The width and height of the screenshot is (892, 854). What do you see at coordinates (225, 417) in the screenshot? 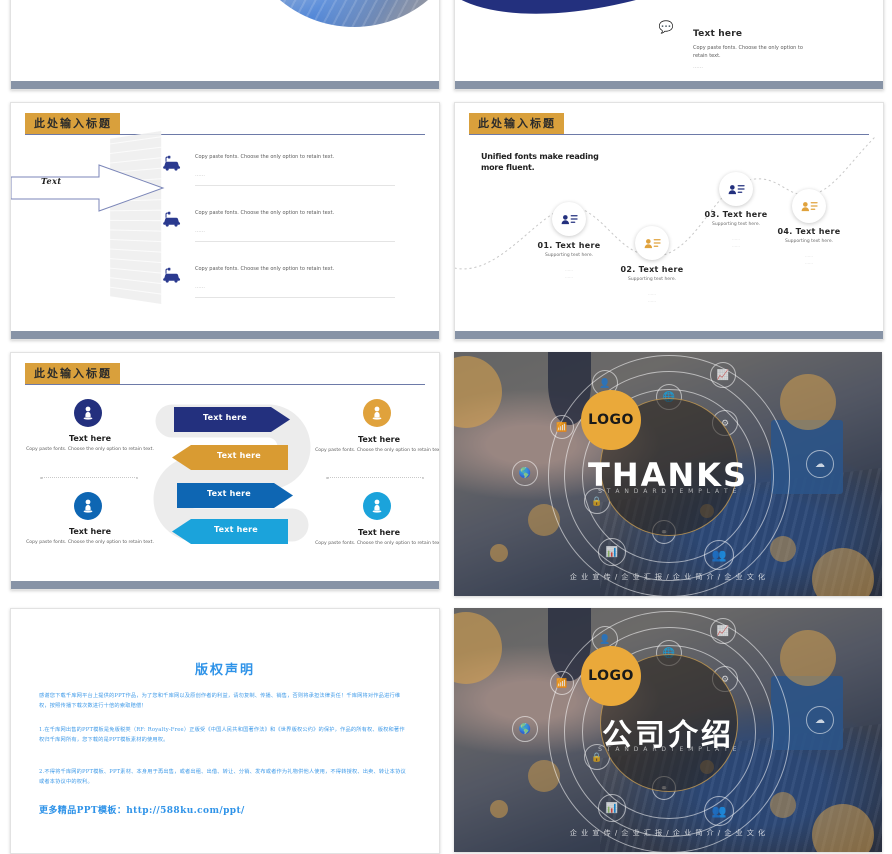
I see `arrow-label-1: Text here` at bounding box center [225, 417].